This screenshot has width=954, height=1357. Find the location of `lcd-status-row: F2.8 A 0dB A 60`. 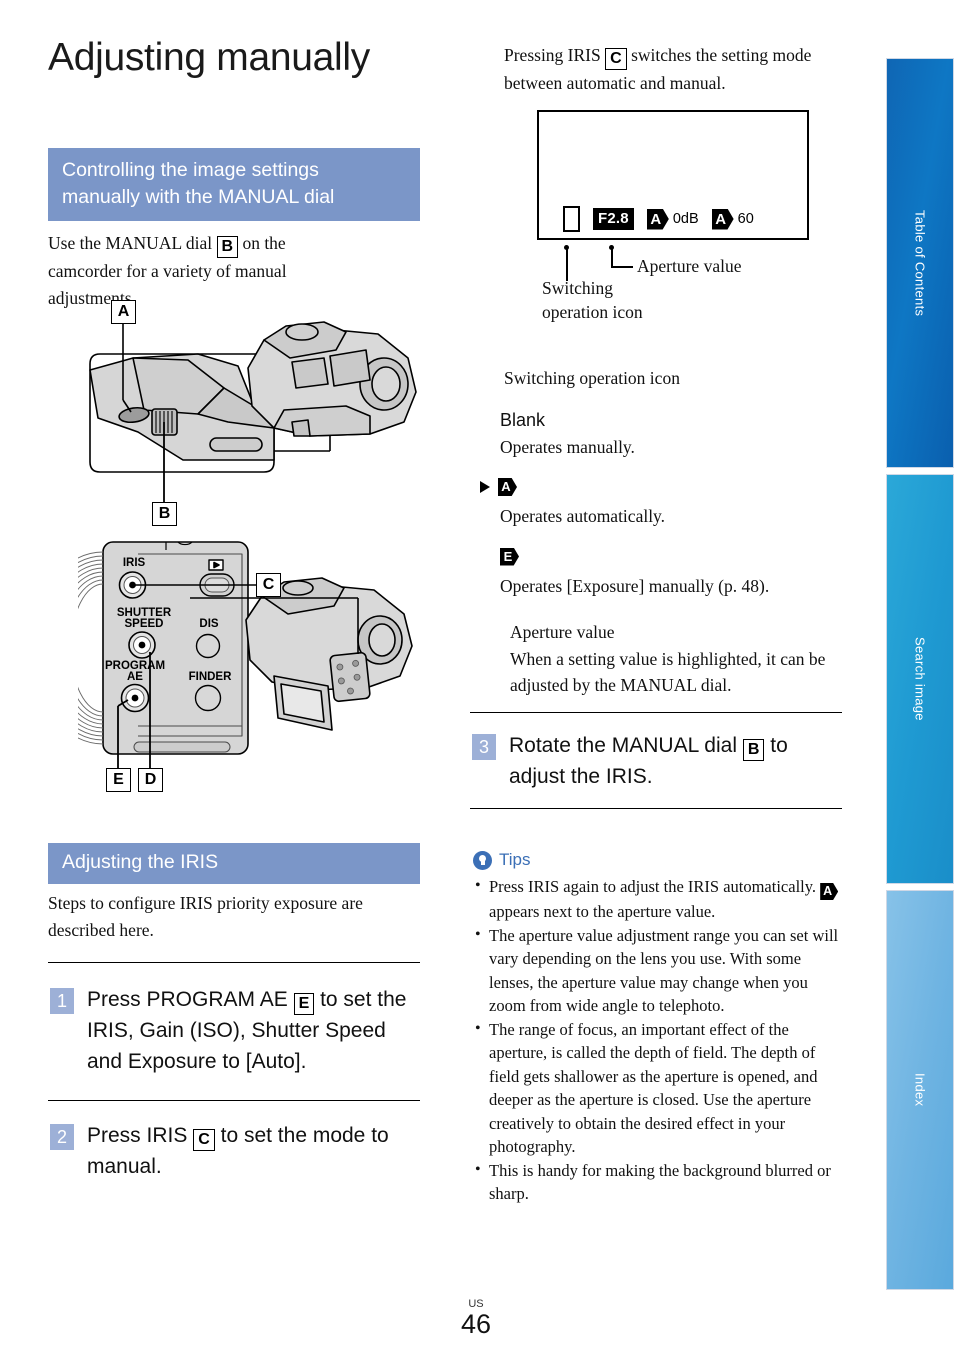

lcd-status-row: F2.8 A 0dB A 60 is located at coordinates (658, 219).